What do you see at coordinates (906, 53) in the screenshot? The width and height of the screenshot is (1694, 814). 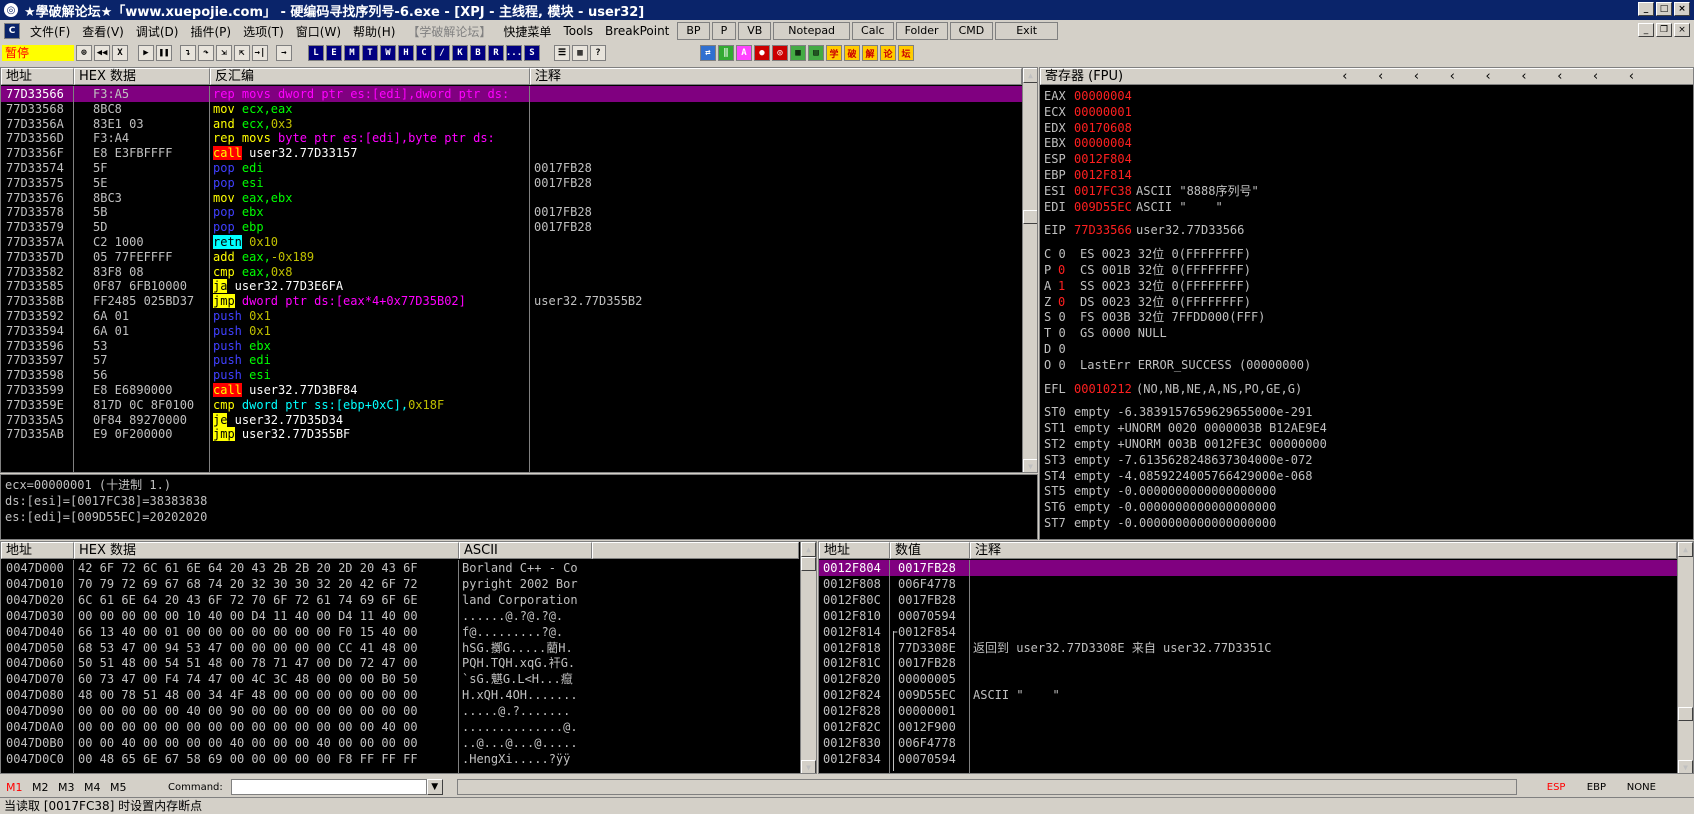 I see `forum-tan-button: 坛` at bounding box center [906, 53].